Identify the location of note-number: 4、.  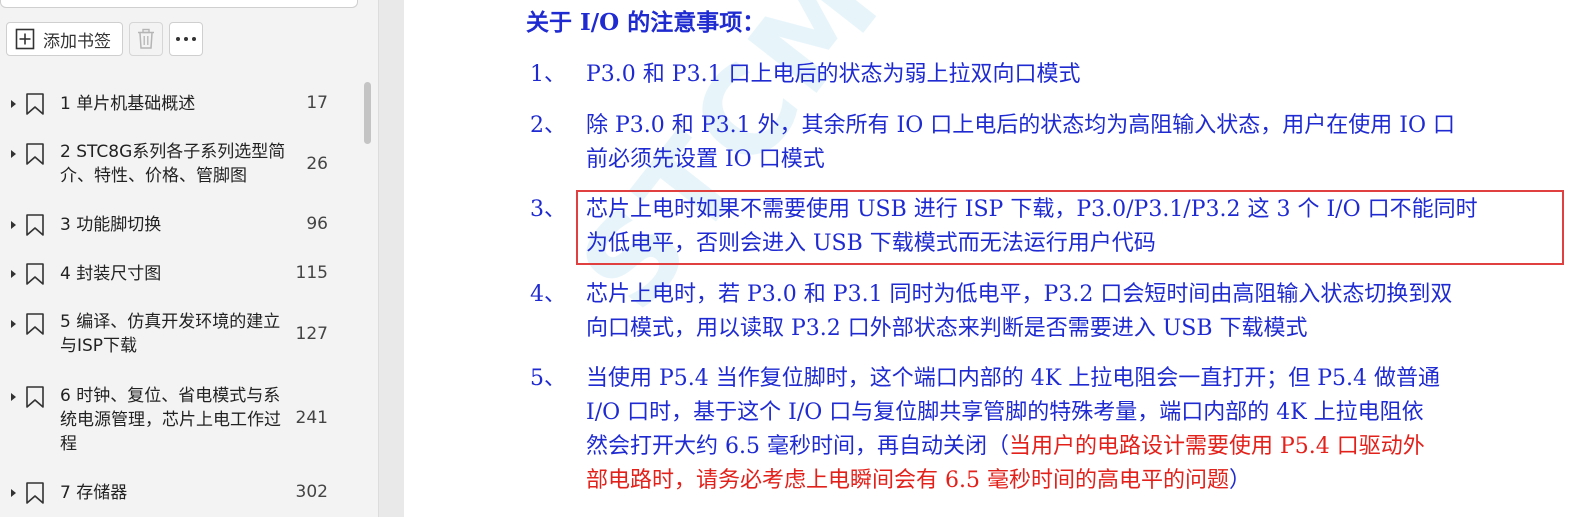
(548, 294).